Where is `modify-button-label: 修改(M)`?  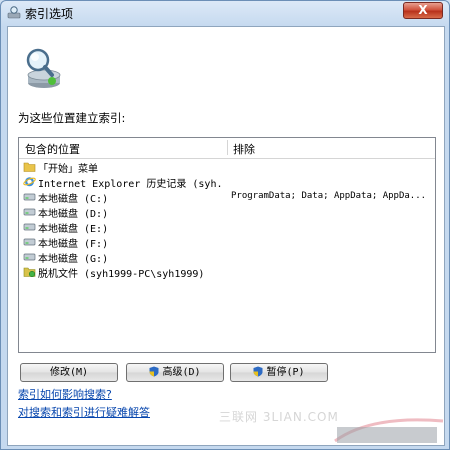
modify-button-label: 修改(M) is located at coordinates (69, 372).